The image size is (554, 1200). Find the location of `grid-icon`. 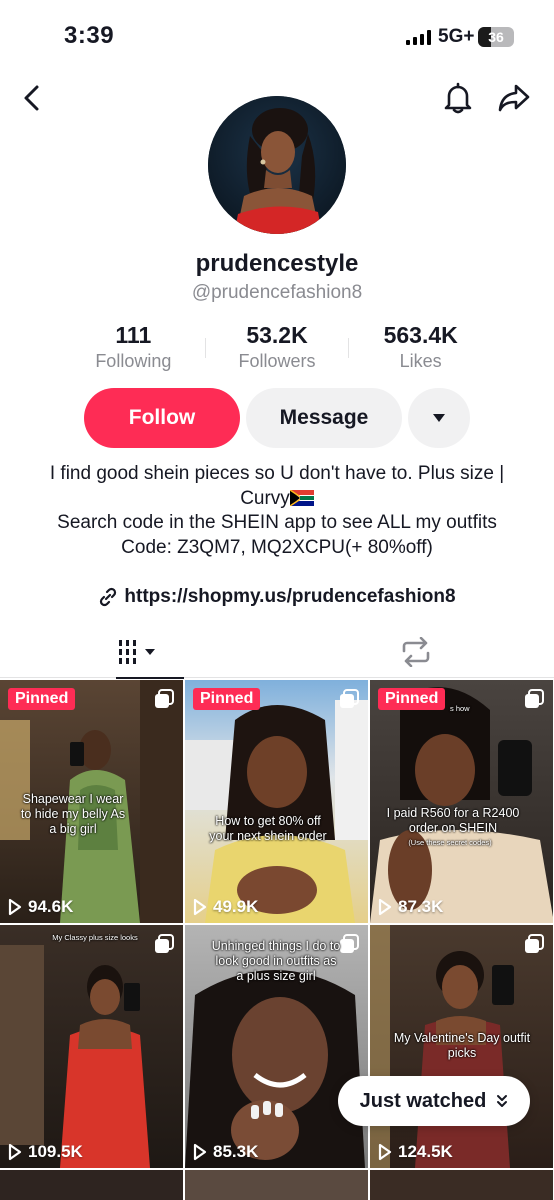

grid-icon is located at coordinates (136, 652).